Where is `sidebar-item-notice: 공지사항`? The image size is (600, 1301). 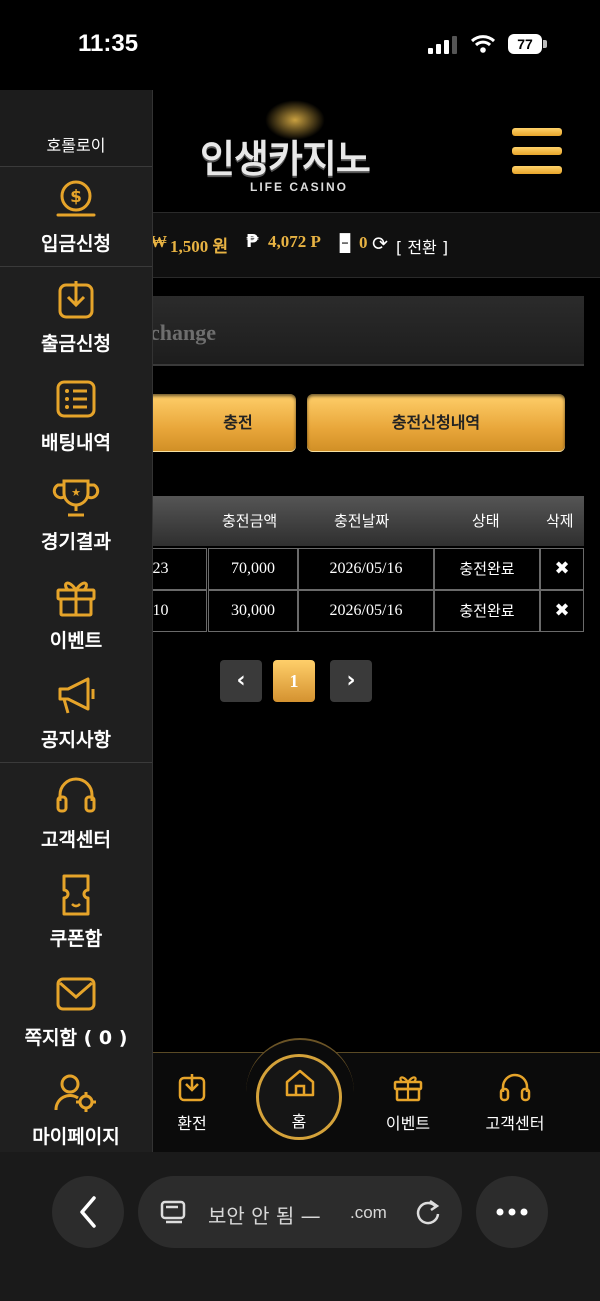 sidebar-item-notice: 공지사항 is located at coordinates (76, 713).